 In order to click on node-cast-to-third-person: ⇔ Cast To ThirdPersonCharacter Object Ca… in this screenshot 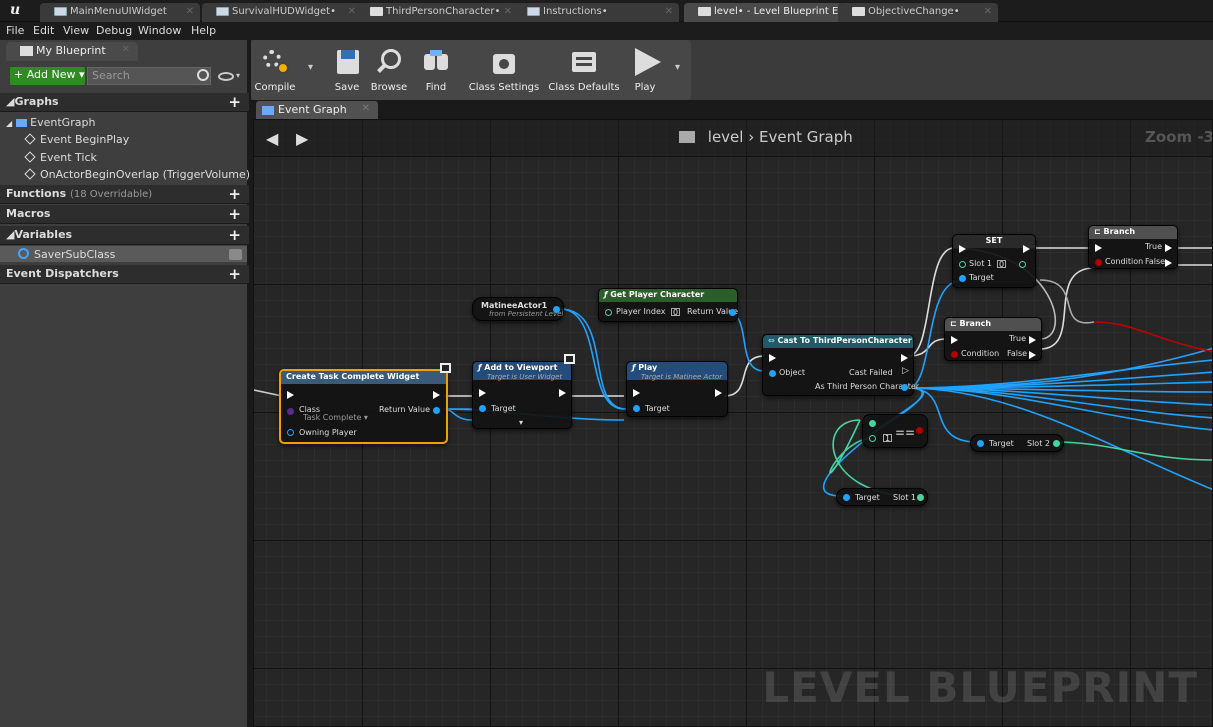, I will do `click(840, 365)`.